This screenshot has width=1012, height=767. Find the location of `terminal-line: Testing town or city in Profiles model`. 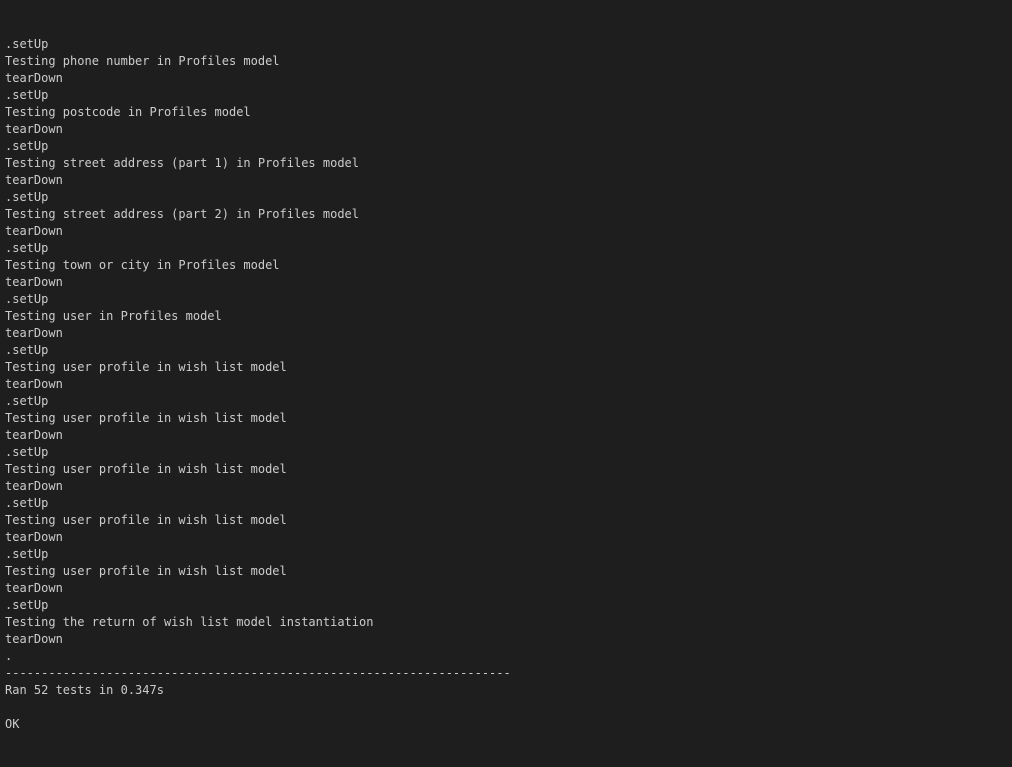

terminal-line: Testing town or city in Profiles model is located at coordinates (142, 265).